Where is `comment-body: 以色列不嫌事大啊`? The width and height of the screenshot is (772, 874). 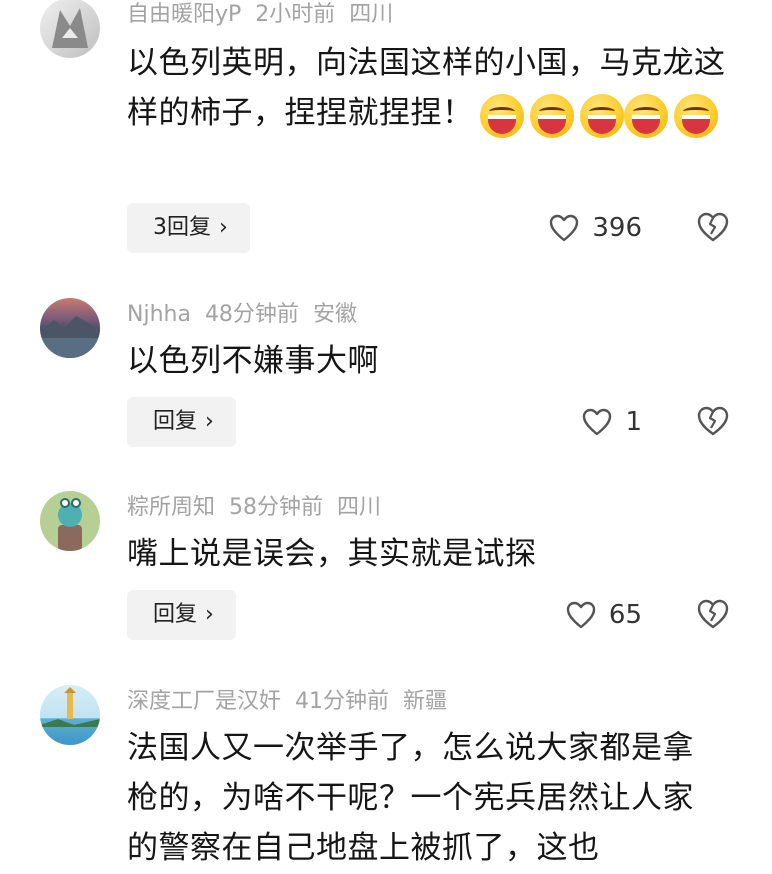 comment-body: 以色列不嫌事大啊 is located at coordinates (253, 361).